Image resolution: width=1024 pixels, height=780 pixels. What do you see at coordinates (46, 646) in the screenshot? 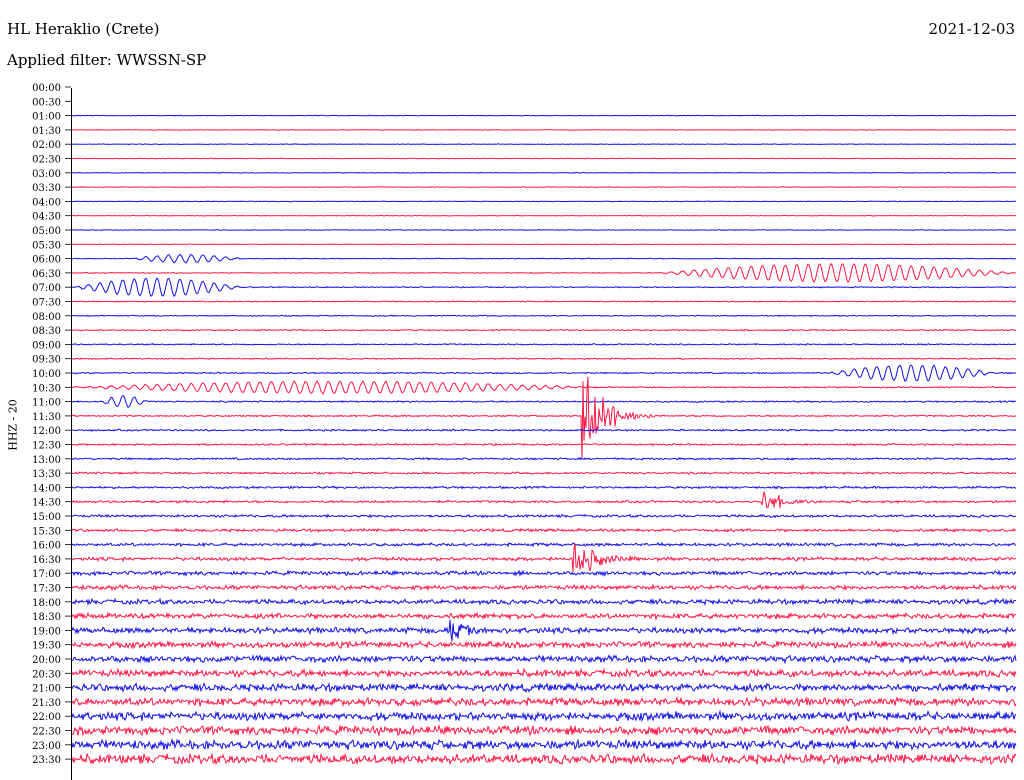
I see `time-label: 19:30` at bounding box center [46, 646].